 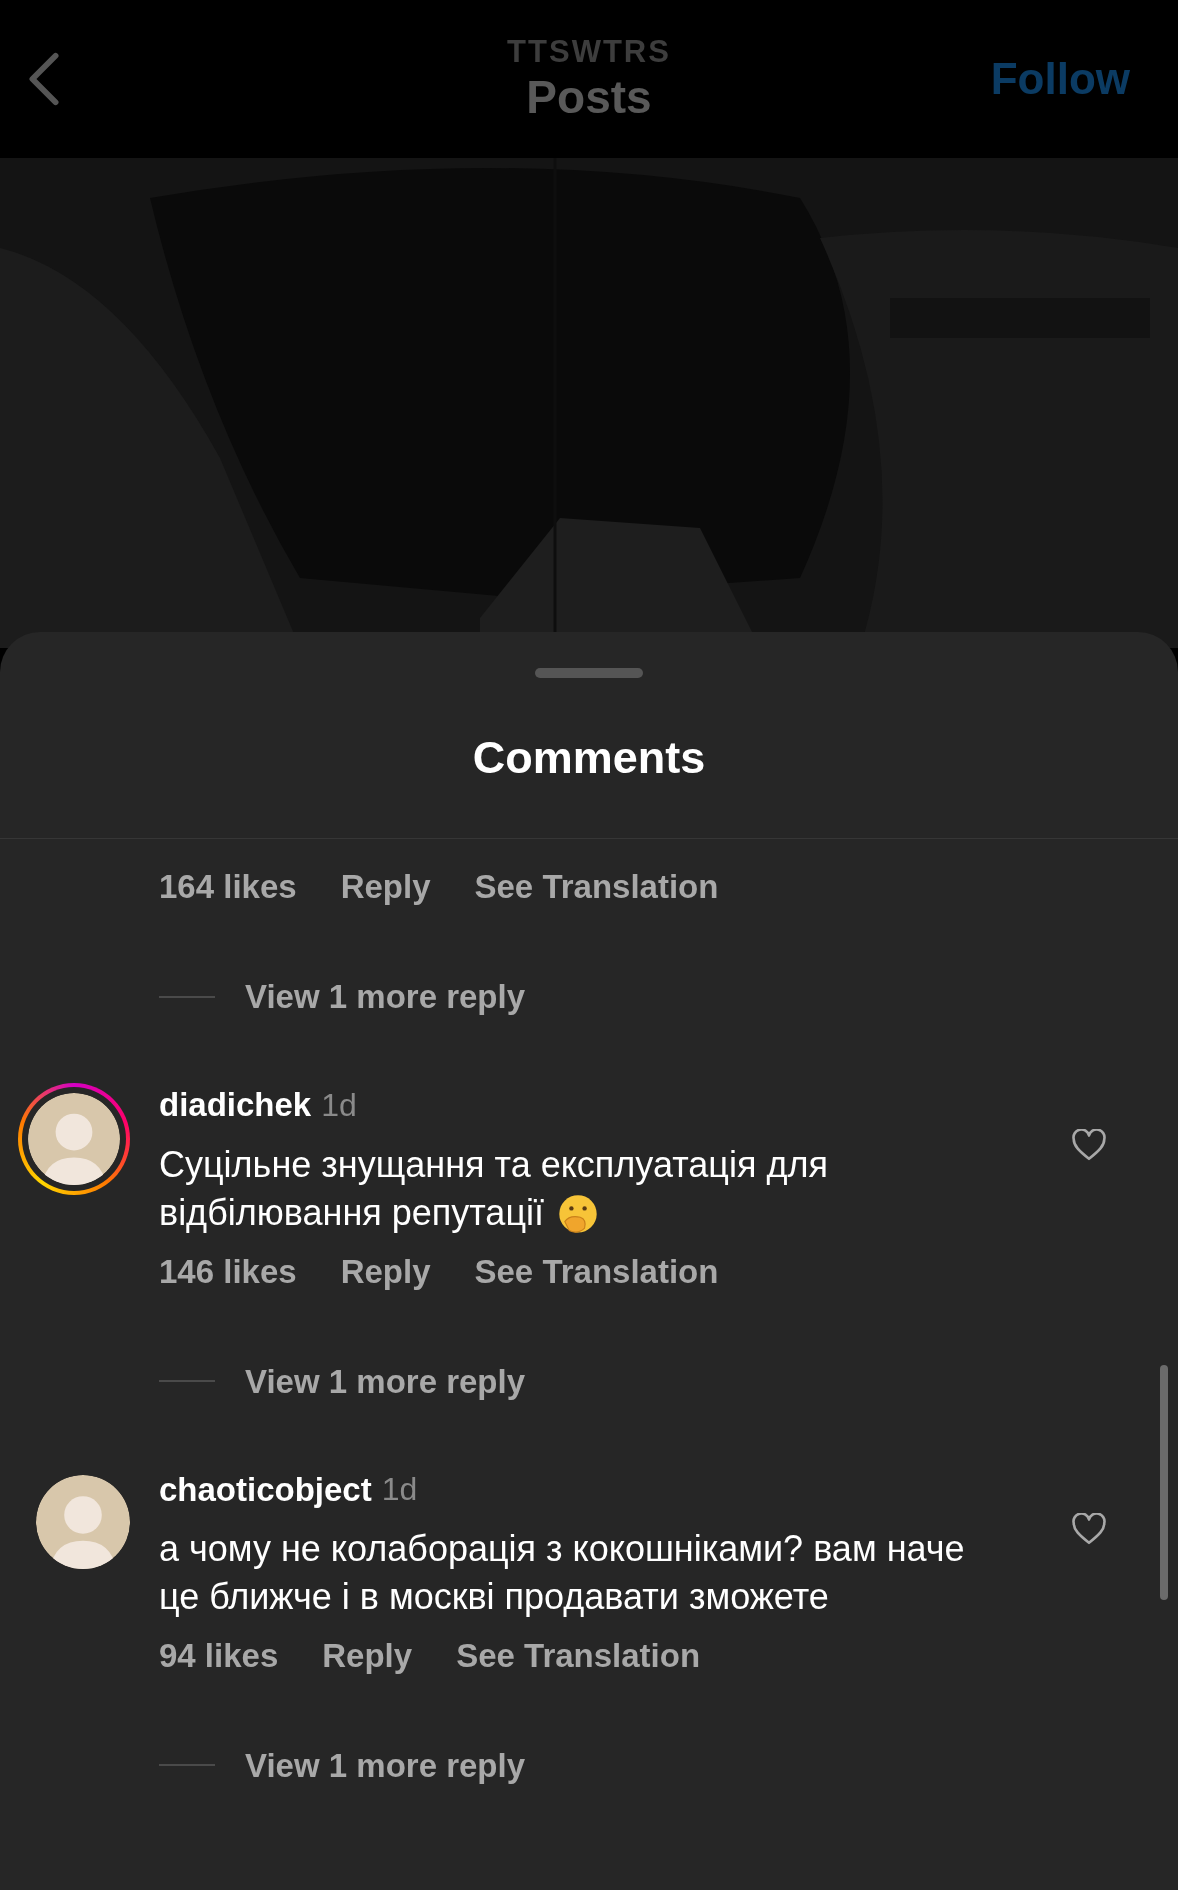 What do you see at coordinates (589, 673) in the screenshot?
I see `drag-handle` at bounding box center [589, 673].